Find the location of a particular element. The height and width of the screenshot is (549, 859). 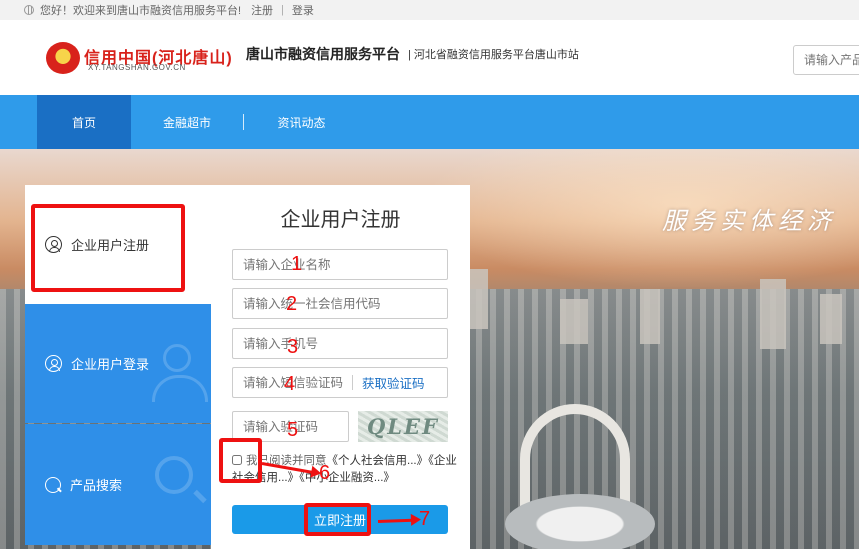

user-circle-icon is located at coordinates (53, 363).